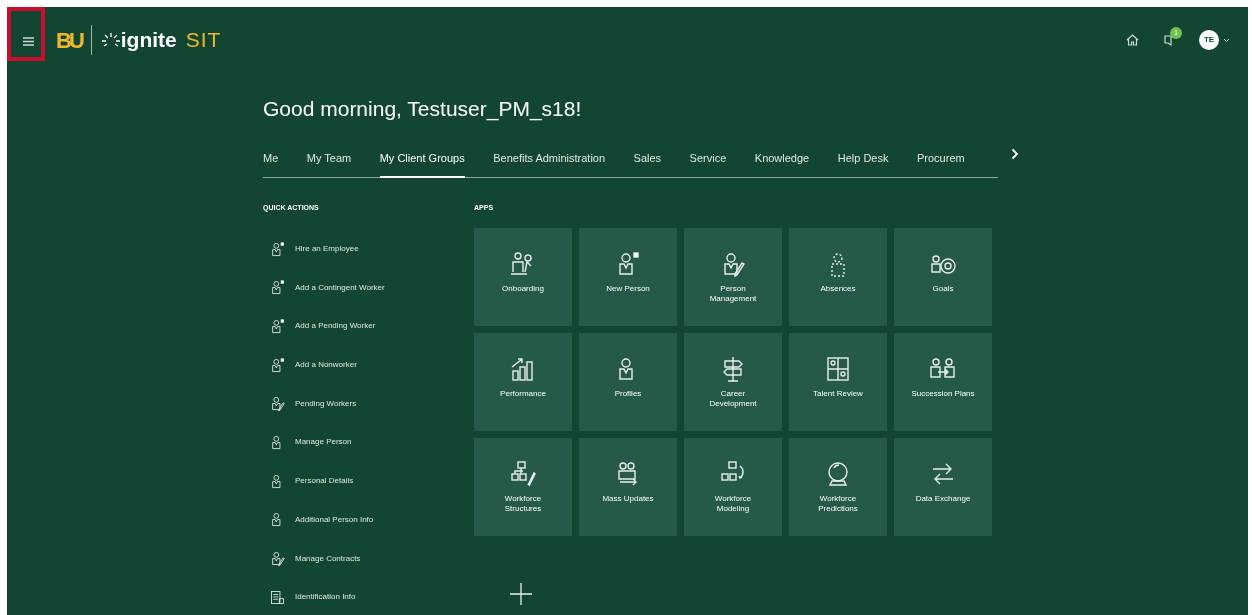 The width and height of the screenshot is (1252, 615). I want to click on quick-action-link: Add a Nonworker, so click(368, 365).